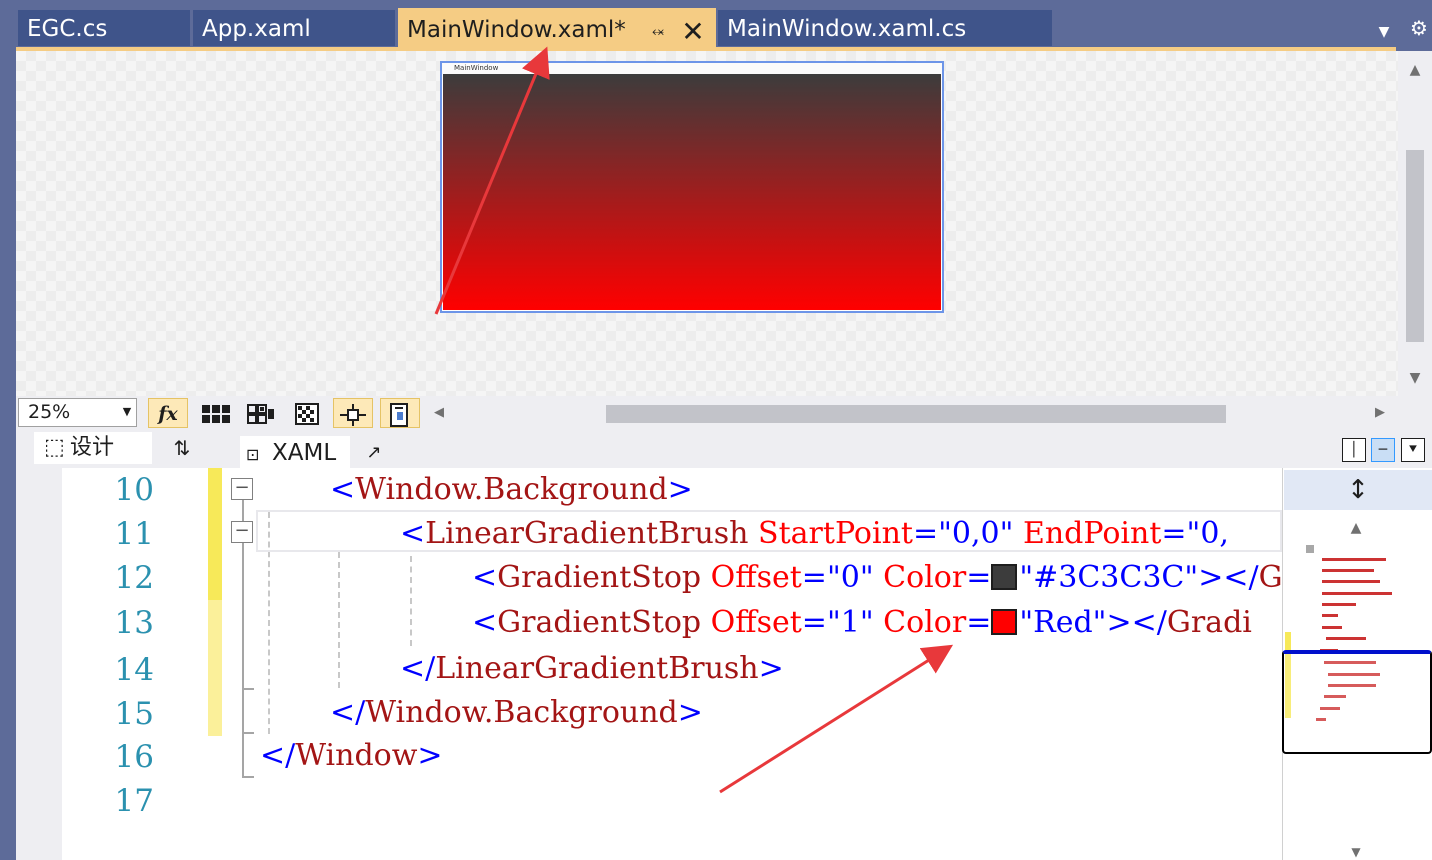 The height and width of the screenshot is (860, 1432). I want to click on designer-horizontal-scroll-thumb, so click(916, 414).